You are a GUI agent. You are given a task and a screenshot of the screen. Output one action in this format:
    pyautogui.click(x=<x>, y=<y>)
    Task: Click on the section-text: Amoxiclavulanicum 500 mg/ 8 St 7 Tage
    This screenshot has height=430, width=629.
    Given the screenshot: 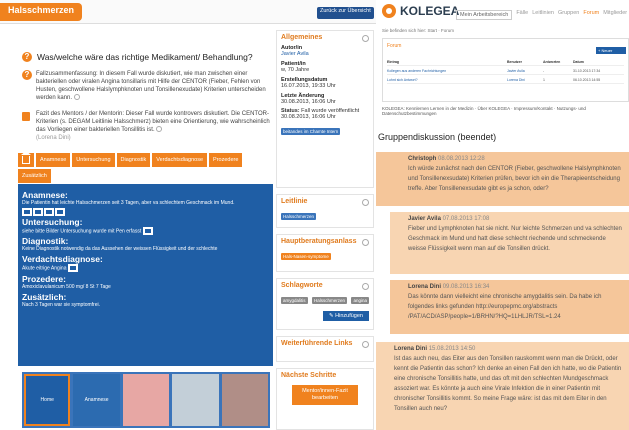 What is the action you would take?
    pyautogui.click(x=66, y=286)
    